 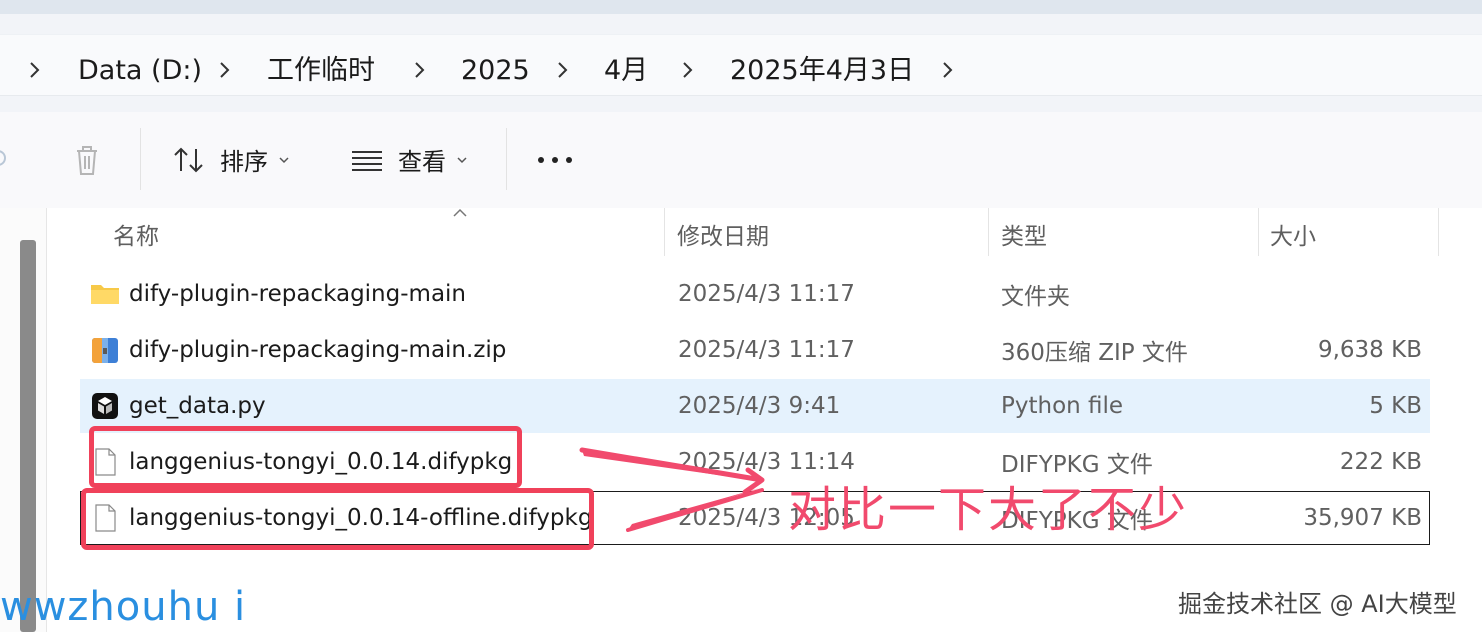 I want to click on watermark-right: 掘金技术社区 @ AI大模型, so click(x=1317, y=604).